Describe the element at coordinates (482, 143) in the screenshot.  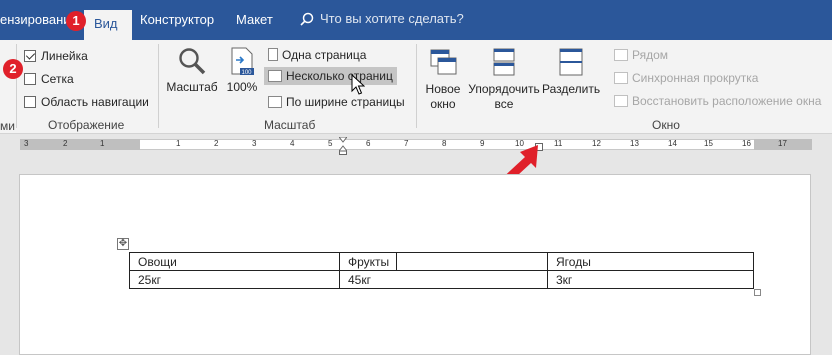
I see `ruler-number: 9` at that location.